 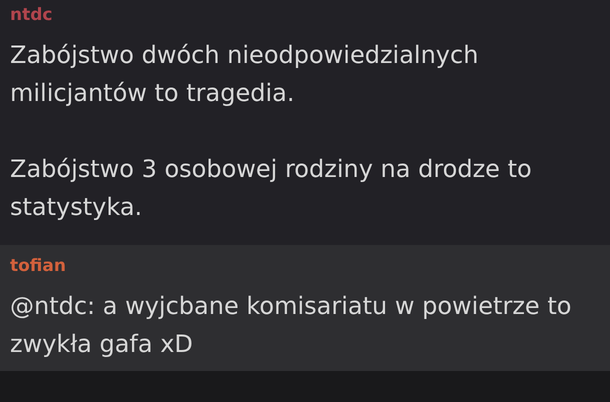 What do you see at coordinates (245, 74) in the screenshot?
I see `comment-text: Zabójstwo dwóch nieodpowiedzialnych milicjantów to tragedia.` at bounding box center [245, 74].